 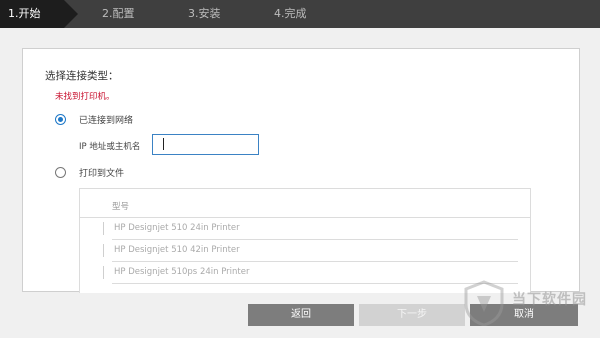 I want to click on cancel-button: 取消, so click(x=524, y=315).